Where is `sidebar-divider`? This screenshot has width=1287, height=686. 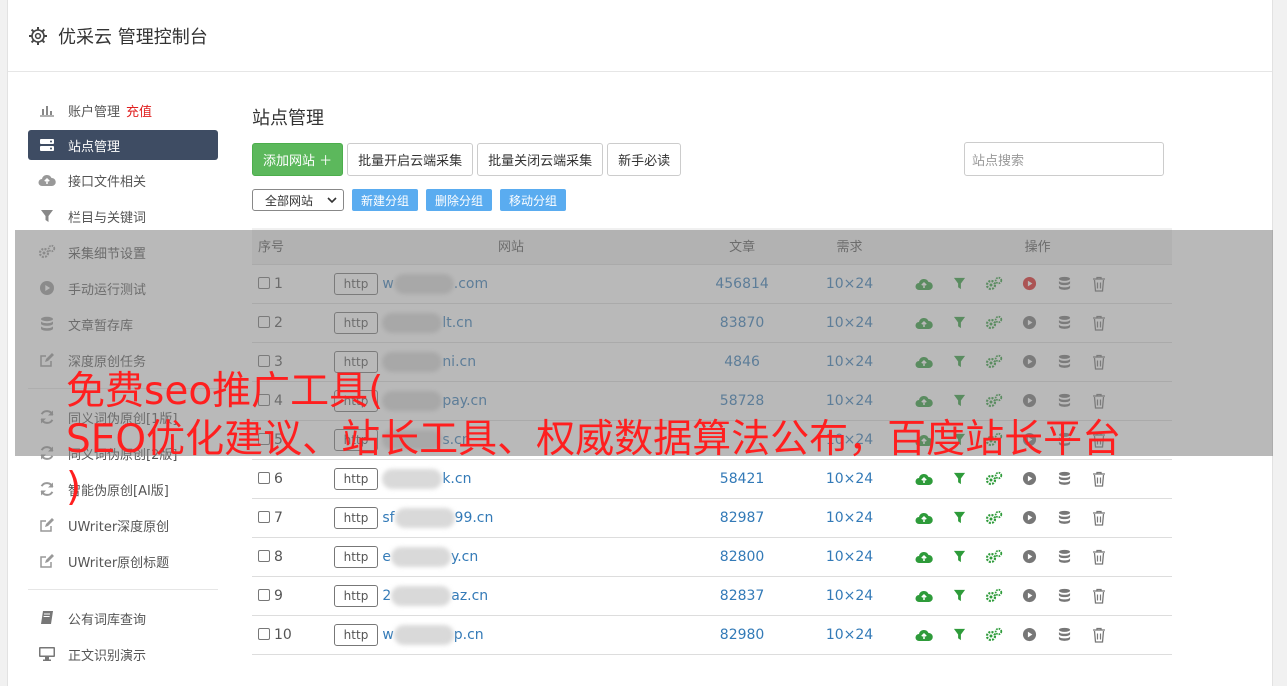 sidebar-divider is located at coordinates (123, 589).